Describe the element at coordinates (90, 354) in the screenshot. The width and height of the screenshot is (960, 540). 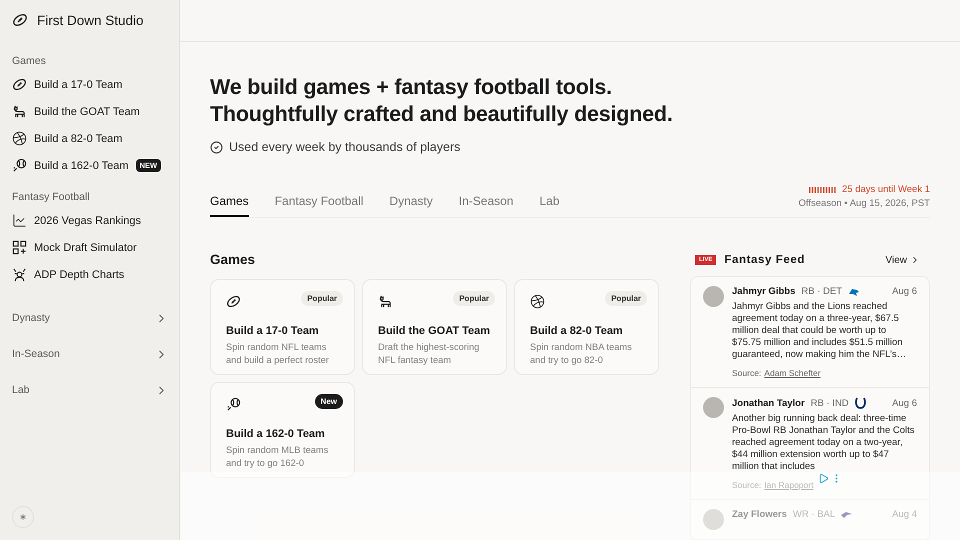
I see `sidebar-section-toggle: In-Season` at that location.